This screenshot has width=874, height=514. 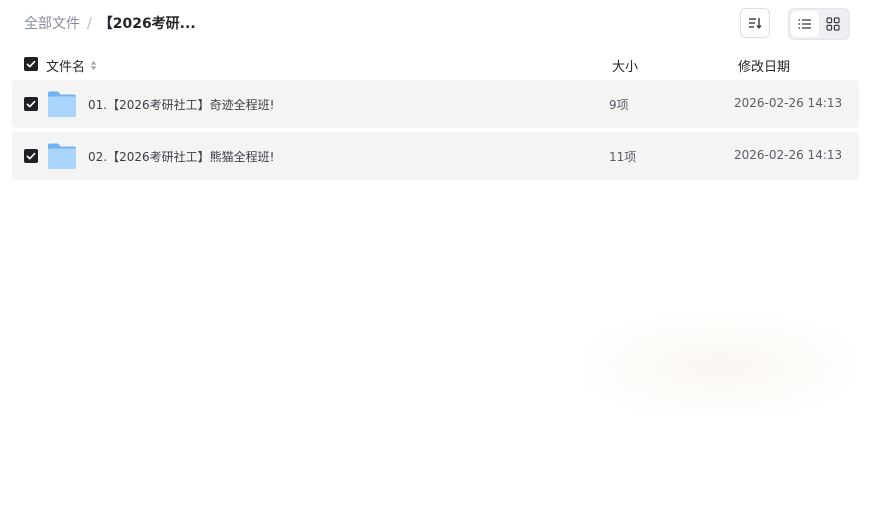 What do you see at coordinates (93, 65) in the screenshot?
I see `sort-arrows-icon` at bounding box center [93, 65].